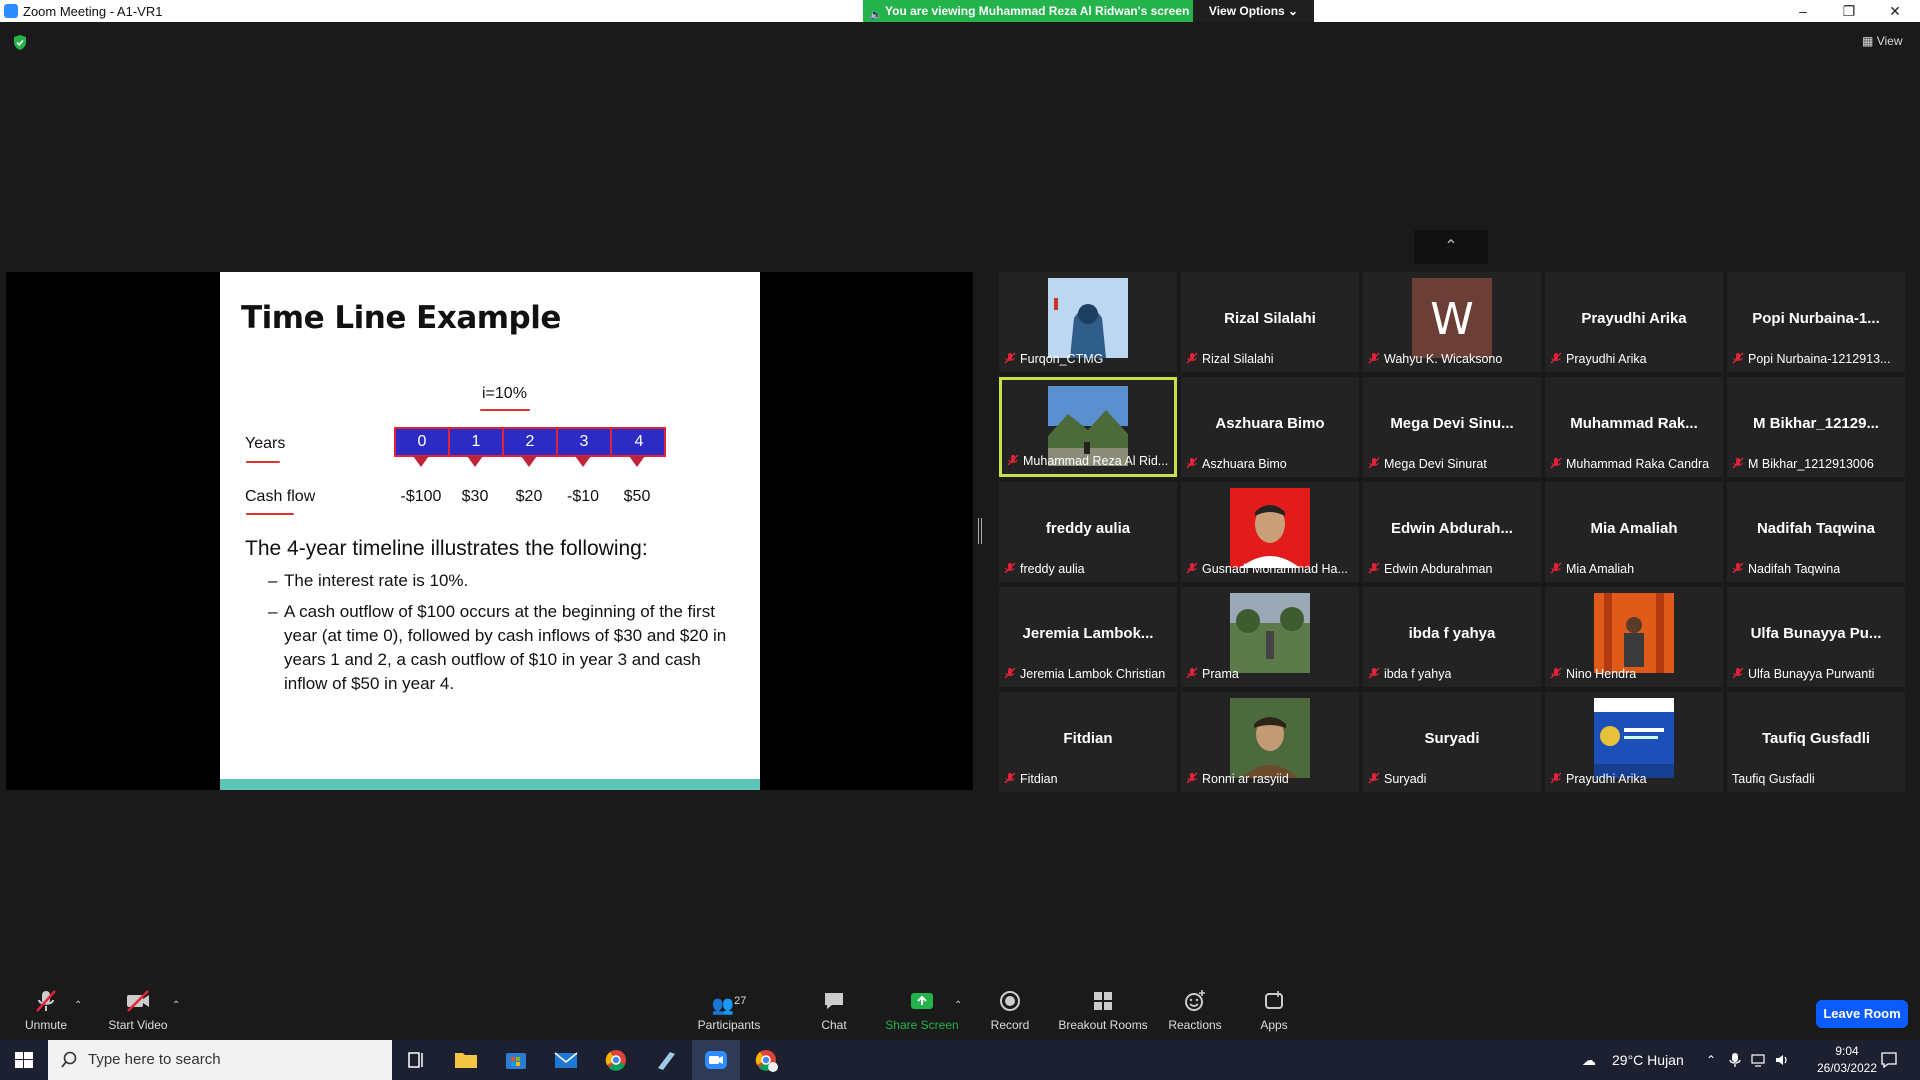 Image resolution: width=1920 pixels, height=1080 pixels. I want to click on leave-room-button: Leave Room, so click(1862, 1014).